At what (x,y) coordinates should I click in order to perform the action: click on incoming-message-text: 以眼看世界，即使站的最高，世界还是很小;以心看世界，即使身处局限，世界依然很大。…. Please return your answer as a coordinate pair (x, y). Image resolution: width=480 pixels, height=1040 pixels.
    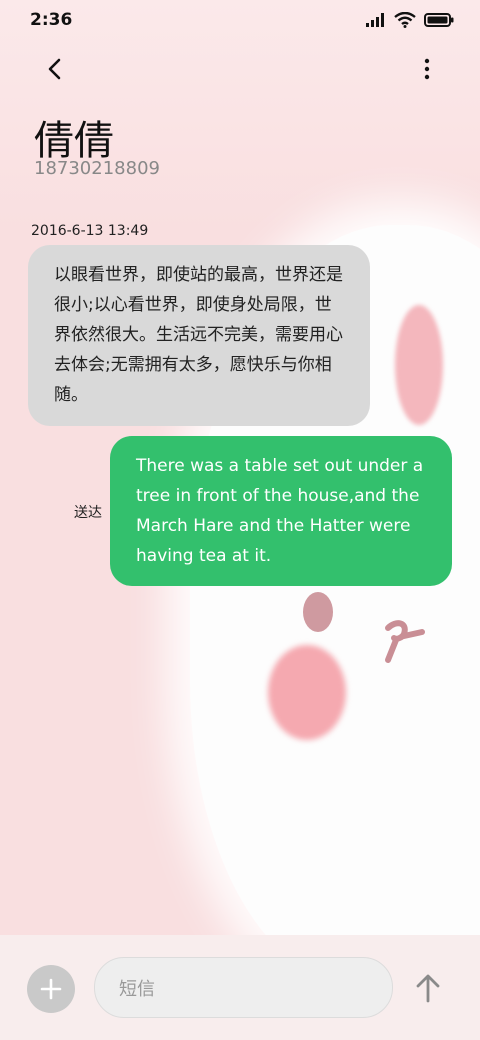
    Looking at the image, I should click on (198, 335).